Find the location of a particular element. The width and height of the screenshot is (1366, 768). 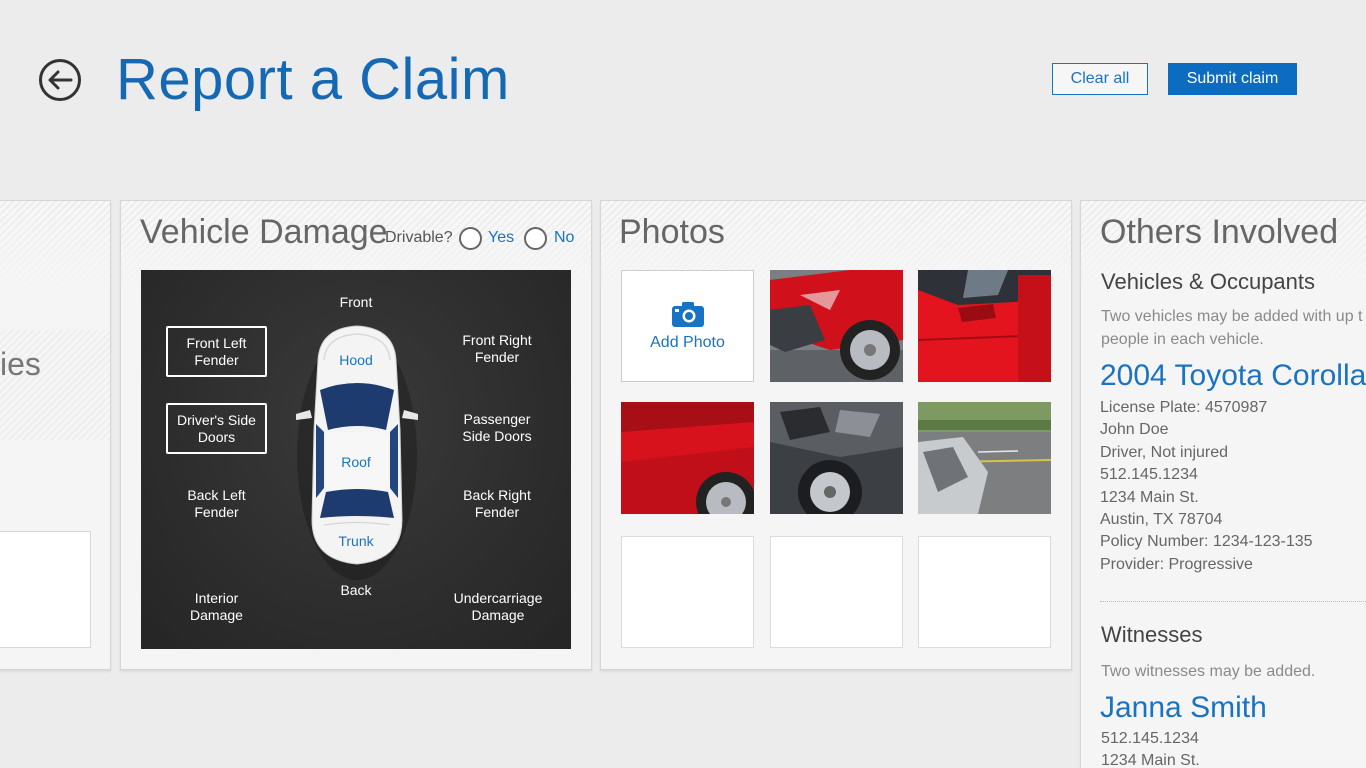

driver-street: 1234 Main St. is located at coordinates (1149, 497).